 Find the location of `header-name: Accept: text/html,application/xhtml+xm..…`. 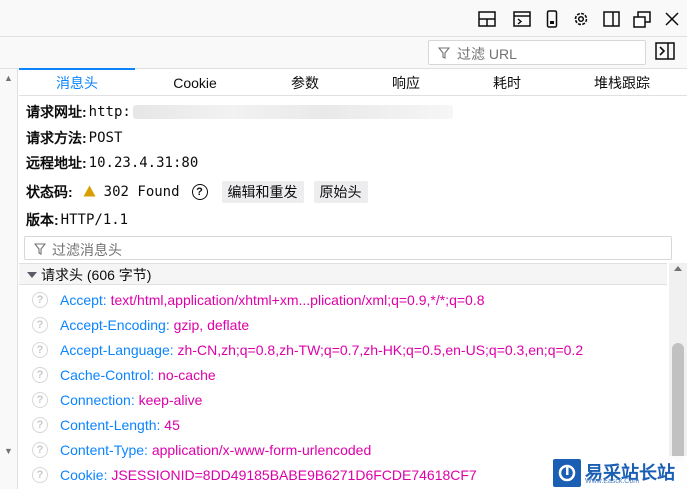

header-name: Accept: text/html,application/xhtml+xm..… is located at coordinates (272, 299).